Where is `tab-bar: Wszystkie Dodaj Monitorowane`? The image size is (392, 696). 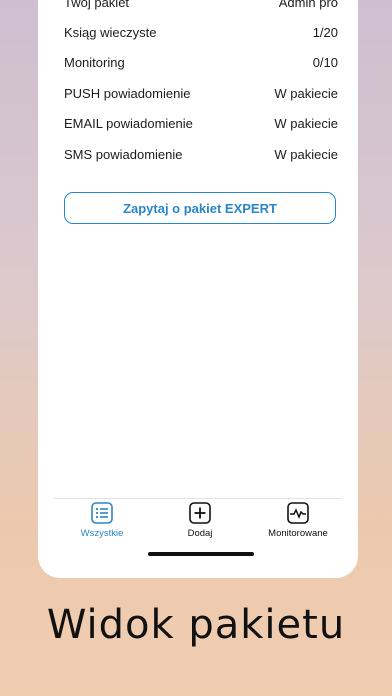
tab-bar: Wszystkie Dodaj Monitorowane is located at coordinates (198, 523).